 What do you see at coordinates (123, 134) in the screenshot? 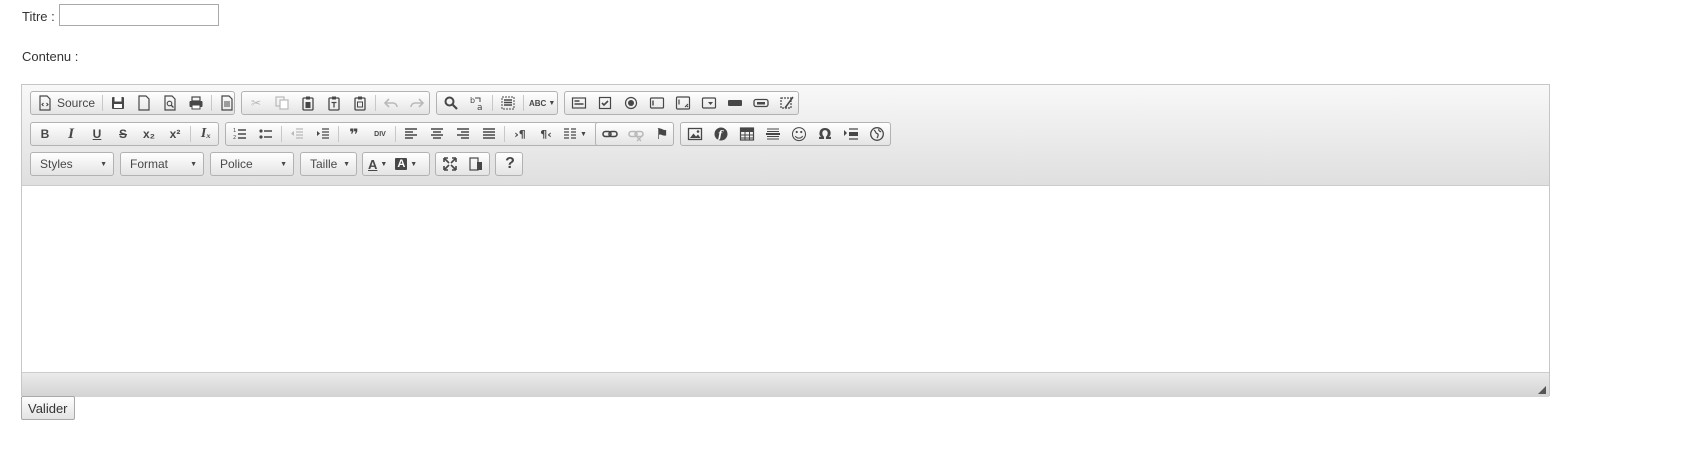
I see `strike-button: S` at bounding box center [123, 134].